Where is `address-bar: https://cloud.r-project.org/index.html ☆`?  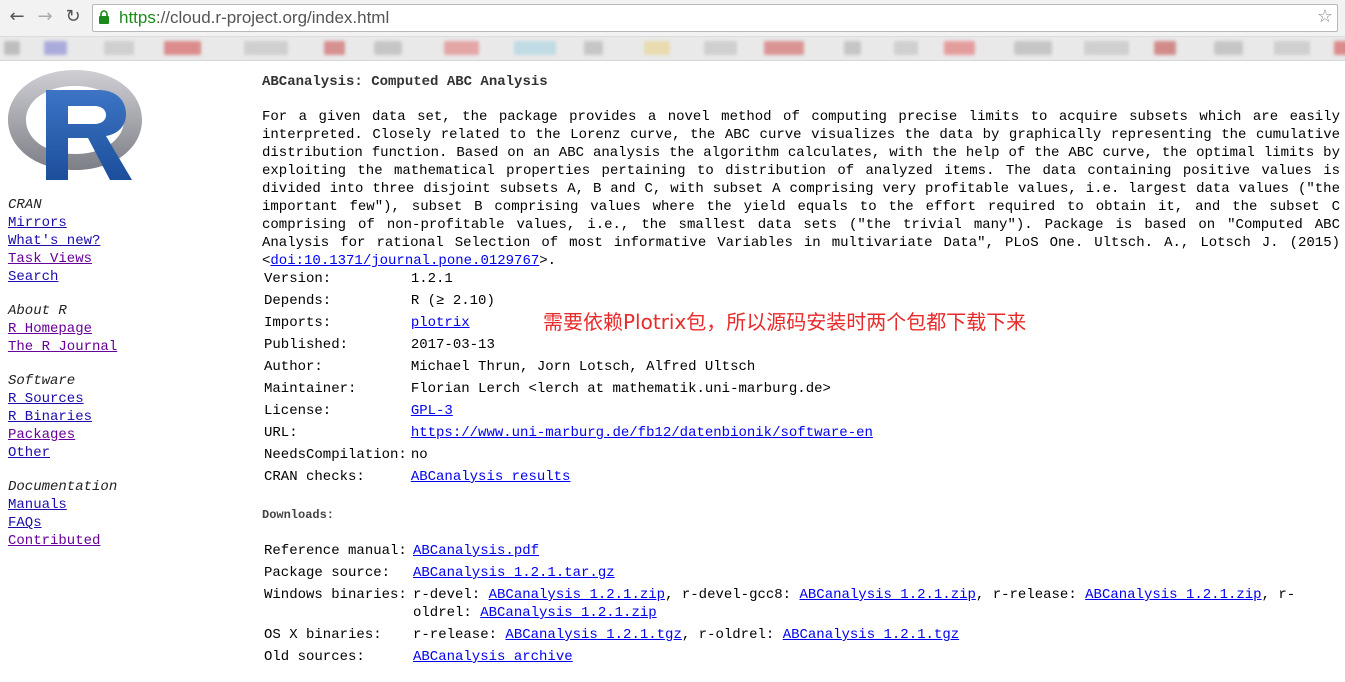
address-bar: https://cloud.r-project.org/index.html ☆ is located at coordinates (715, 18).